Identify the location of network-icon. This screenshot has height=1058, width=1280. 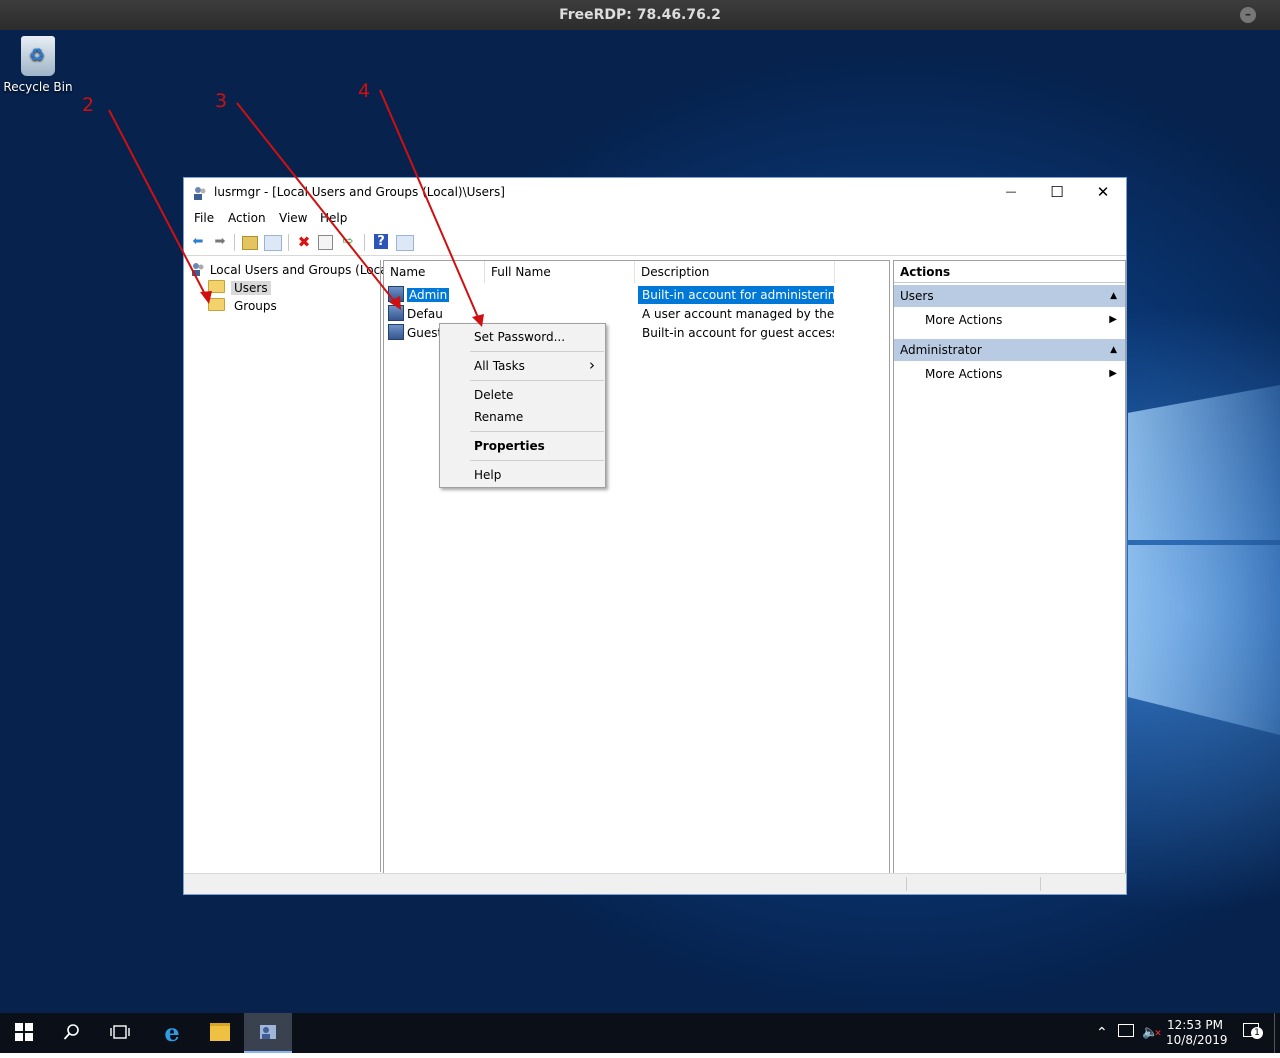
(1126, 1033).